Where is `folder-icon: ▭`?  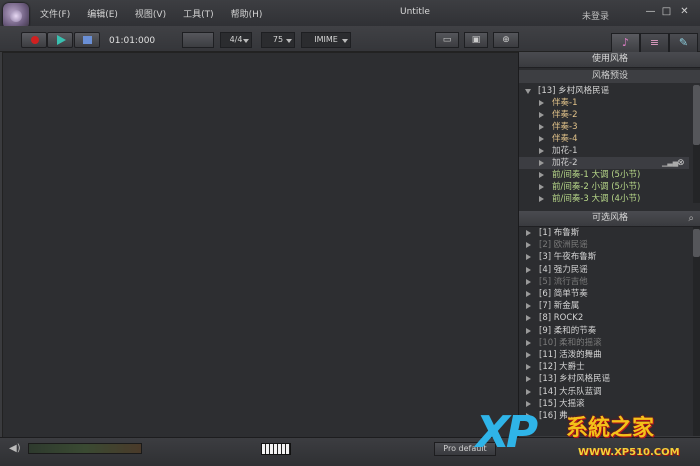
folder-icon: ▭ is located at coordinates (447, 40).